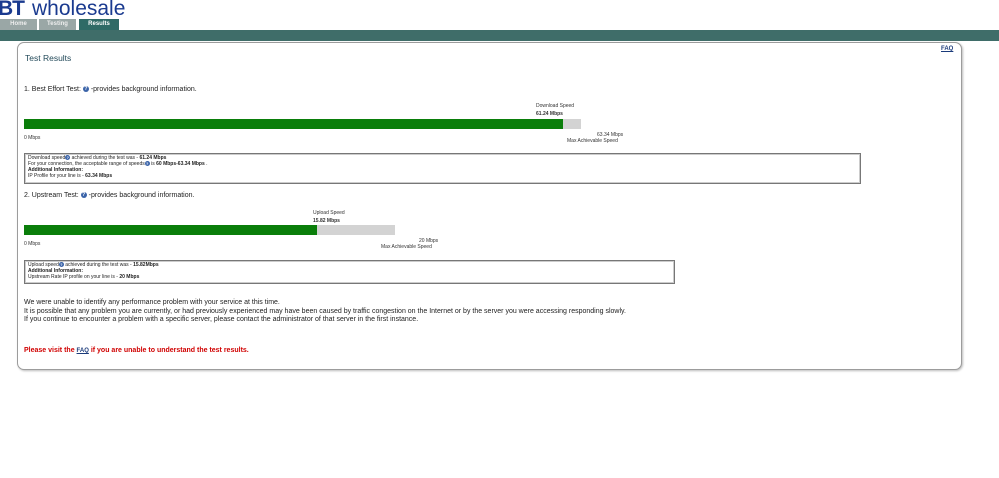 The height and width of the screenshot is (478, 999). Describe the element at coordinates (592, 141) in the screenshot. I see `download-max-label: Max Achievable Speed` at that location.